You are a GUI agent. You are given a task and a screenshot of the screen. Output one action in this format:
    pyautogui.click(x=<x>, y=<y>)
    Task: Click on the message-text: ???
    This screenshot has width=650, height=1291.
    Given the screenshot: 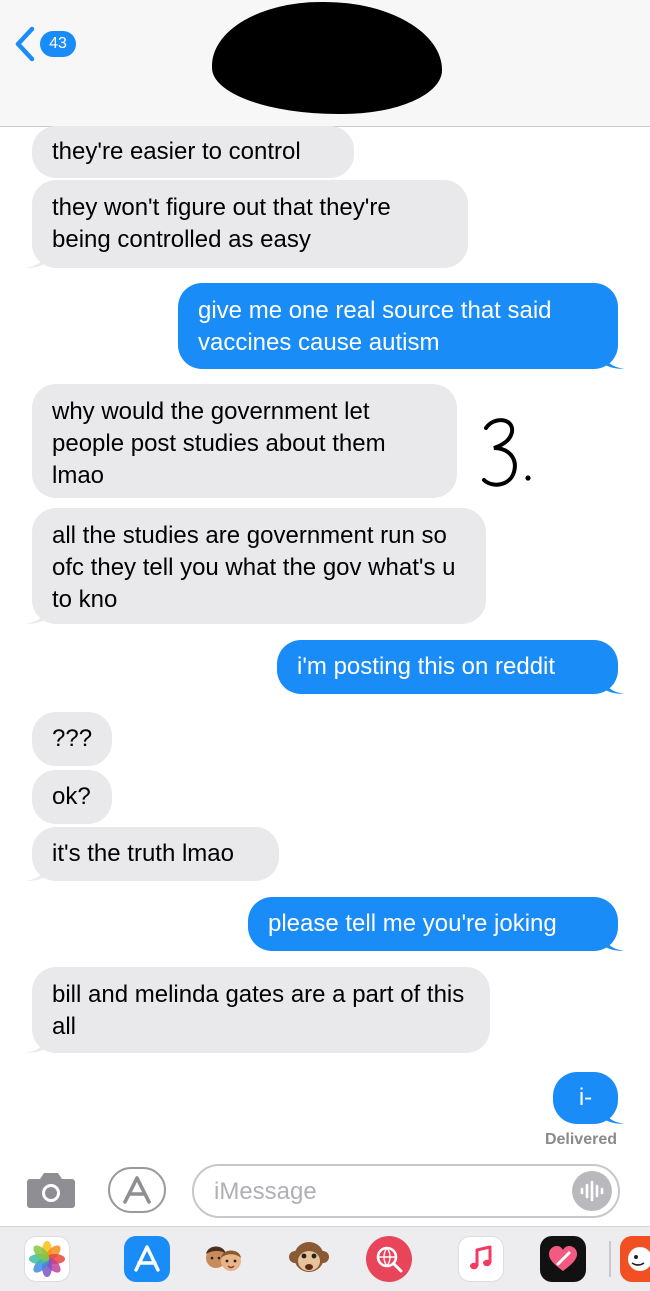 What is the action you would take?
    pyautogui.click(x=72, y=738)
    